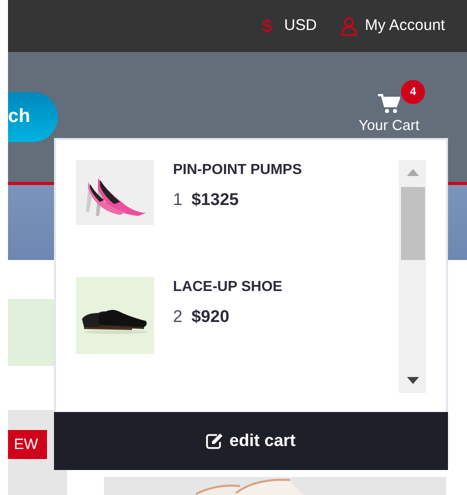 The width and height of the screenshot is (467, 495). Describe the element at coordinates (348, 26) in the screenshot. I see `user-icon` at that location.